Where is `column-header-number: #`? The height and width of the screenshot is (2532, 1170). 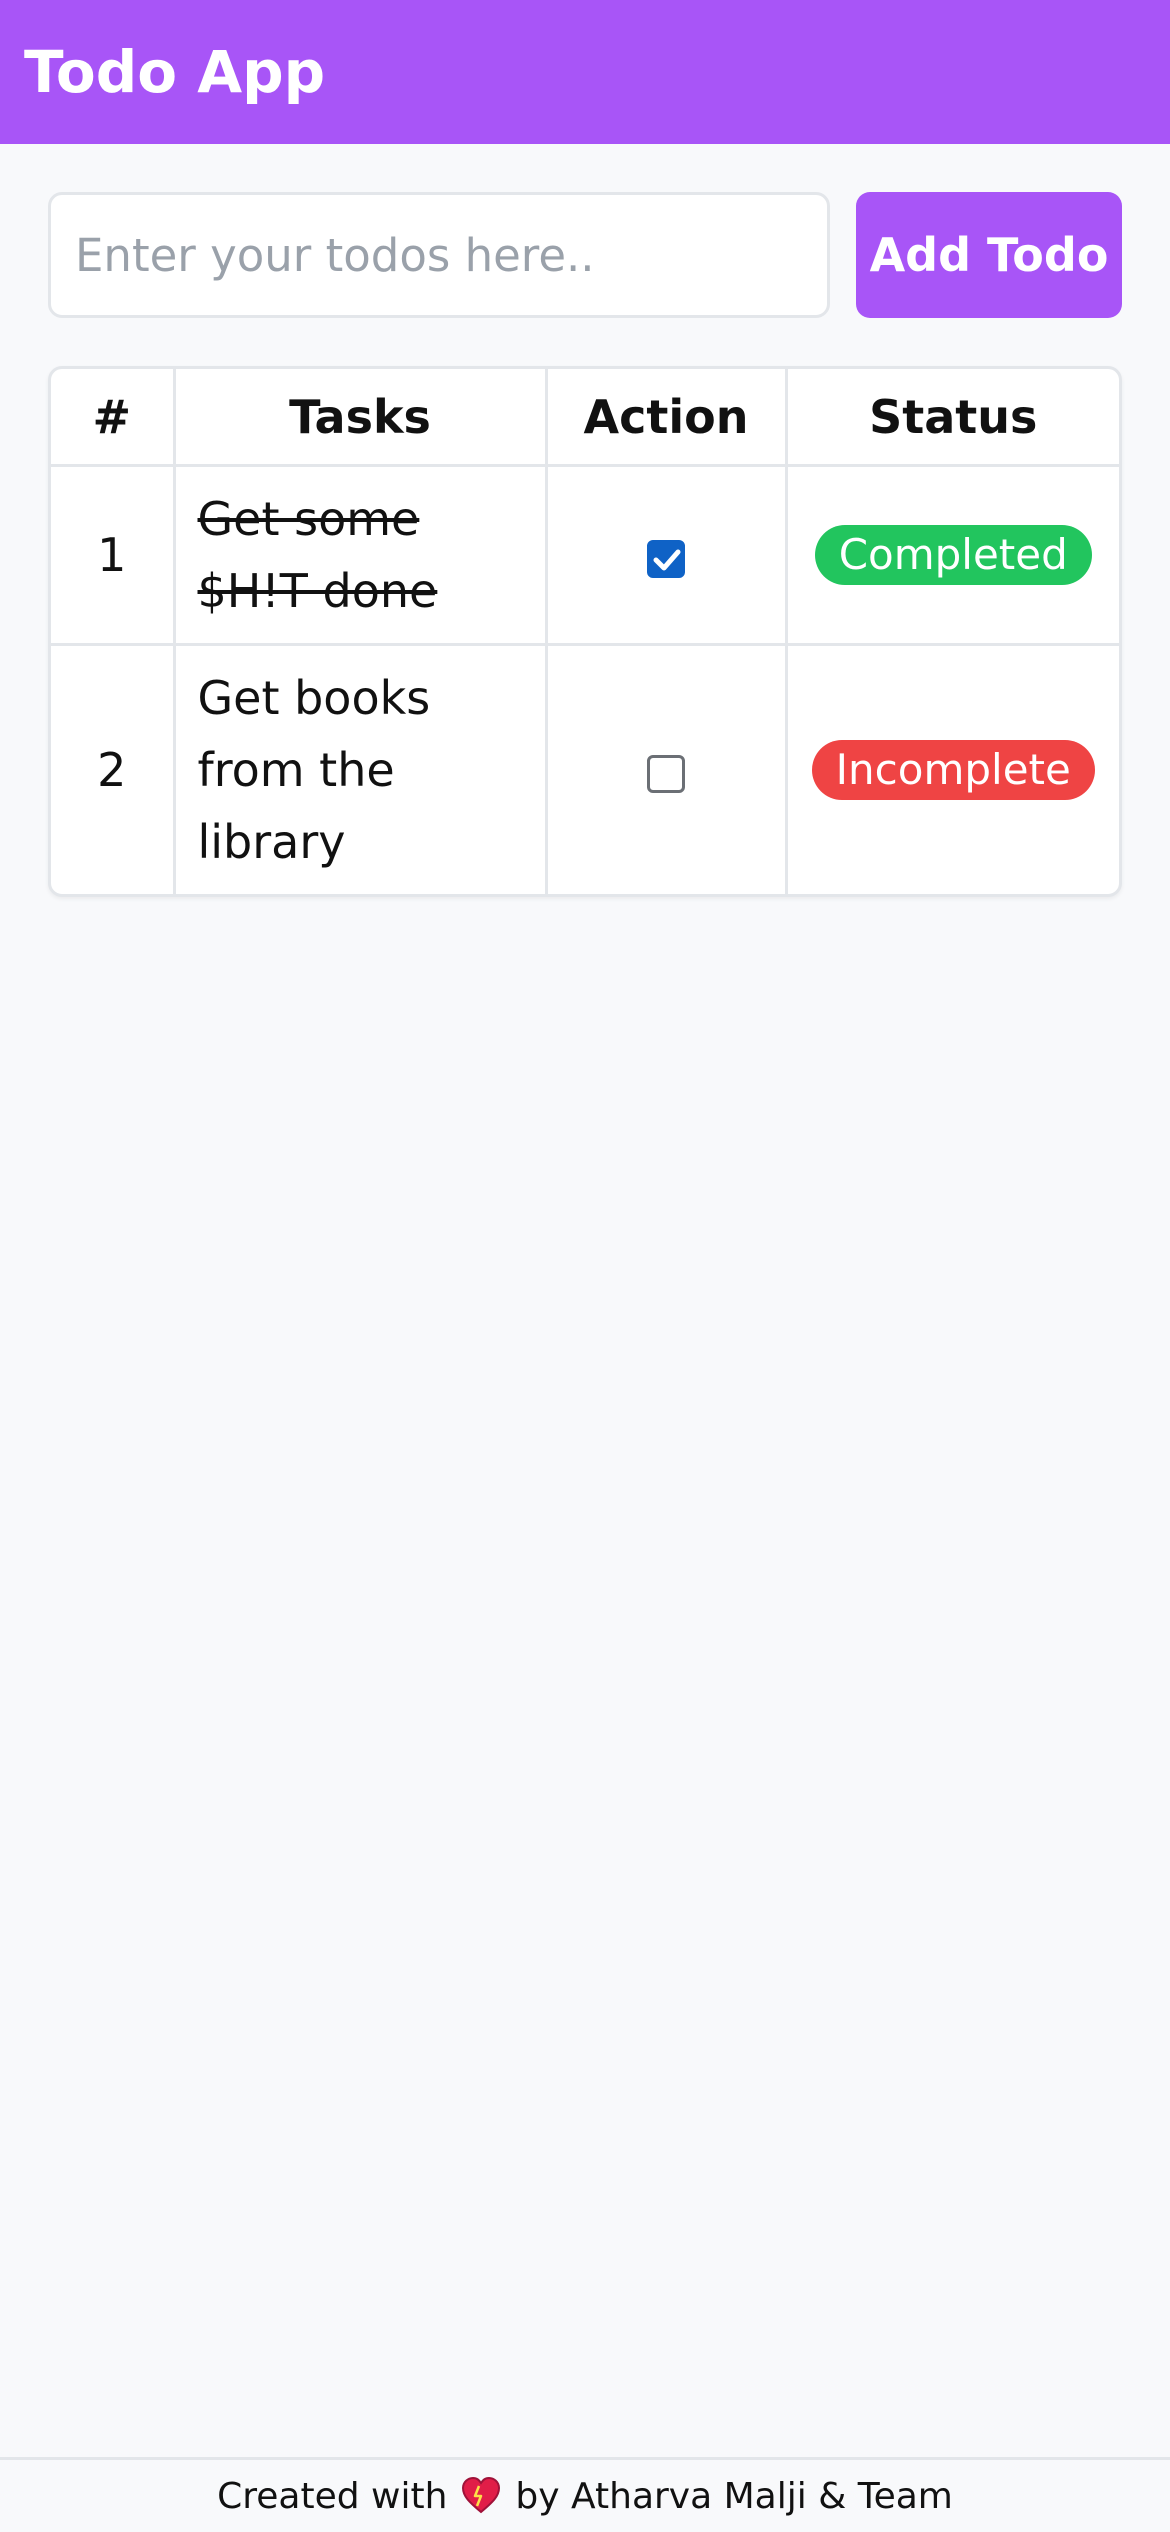
column-header-number: # is located at coordinates (113, 418).